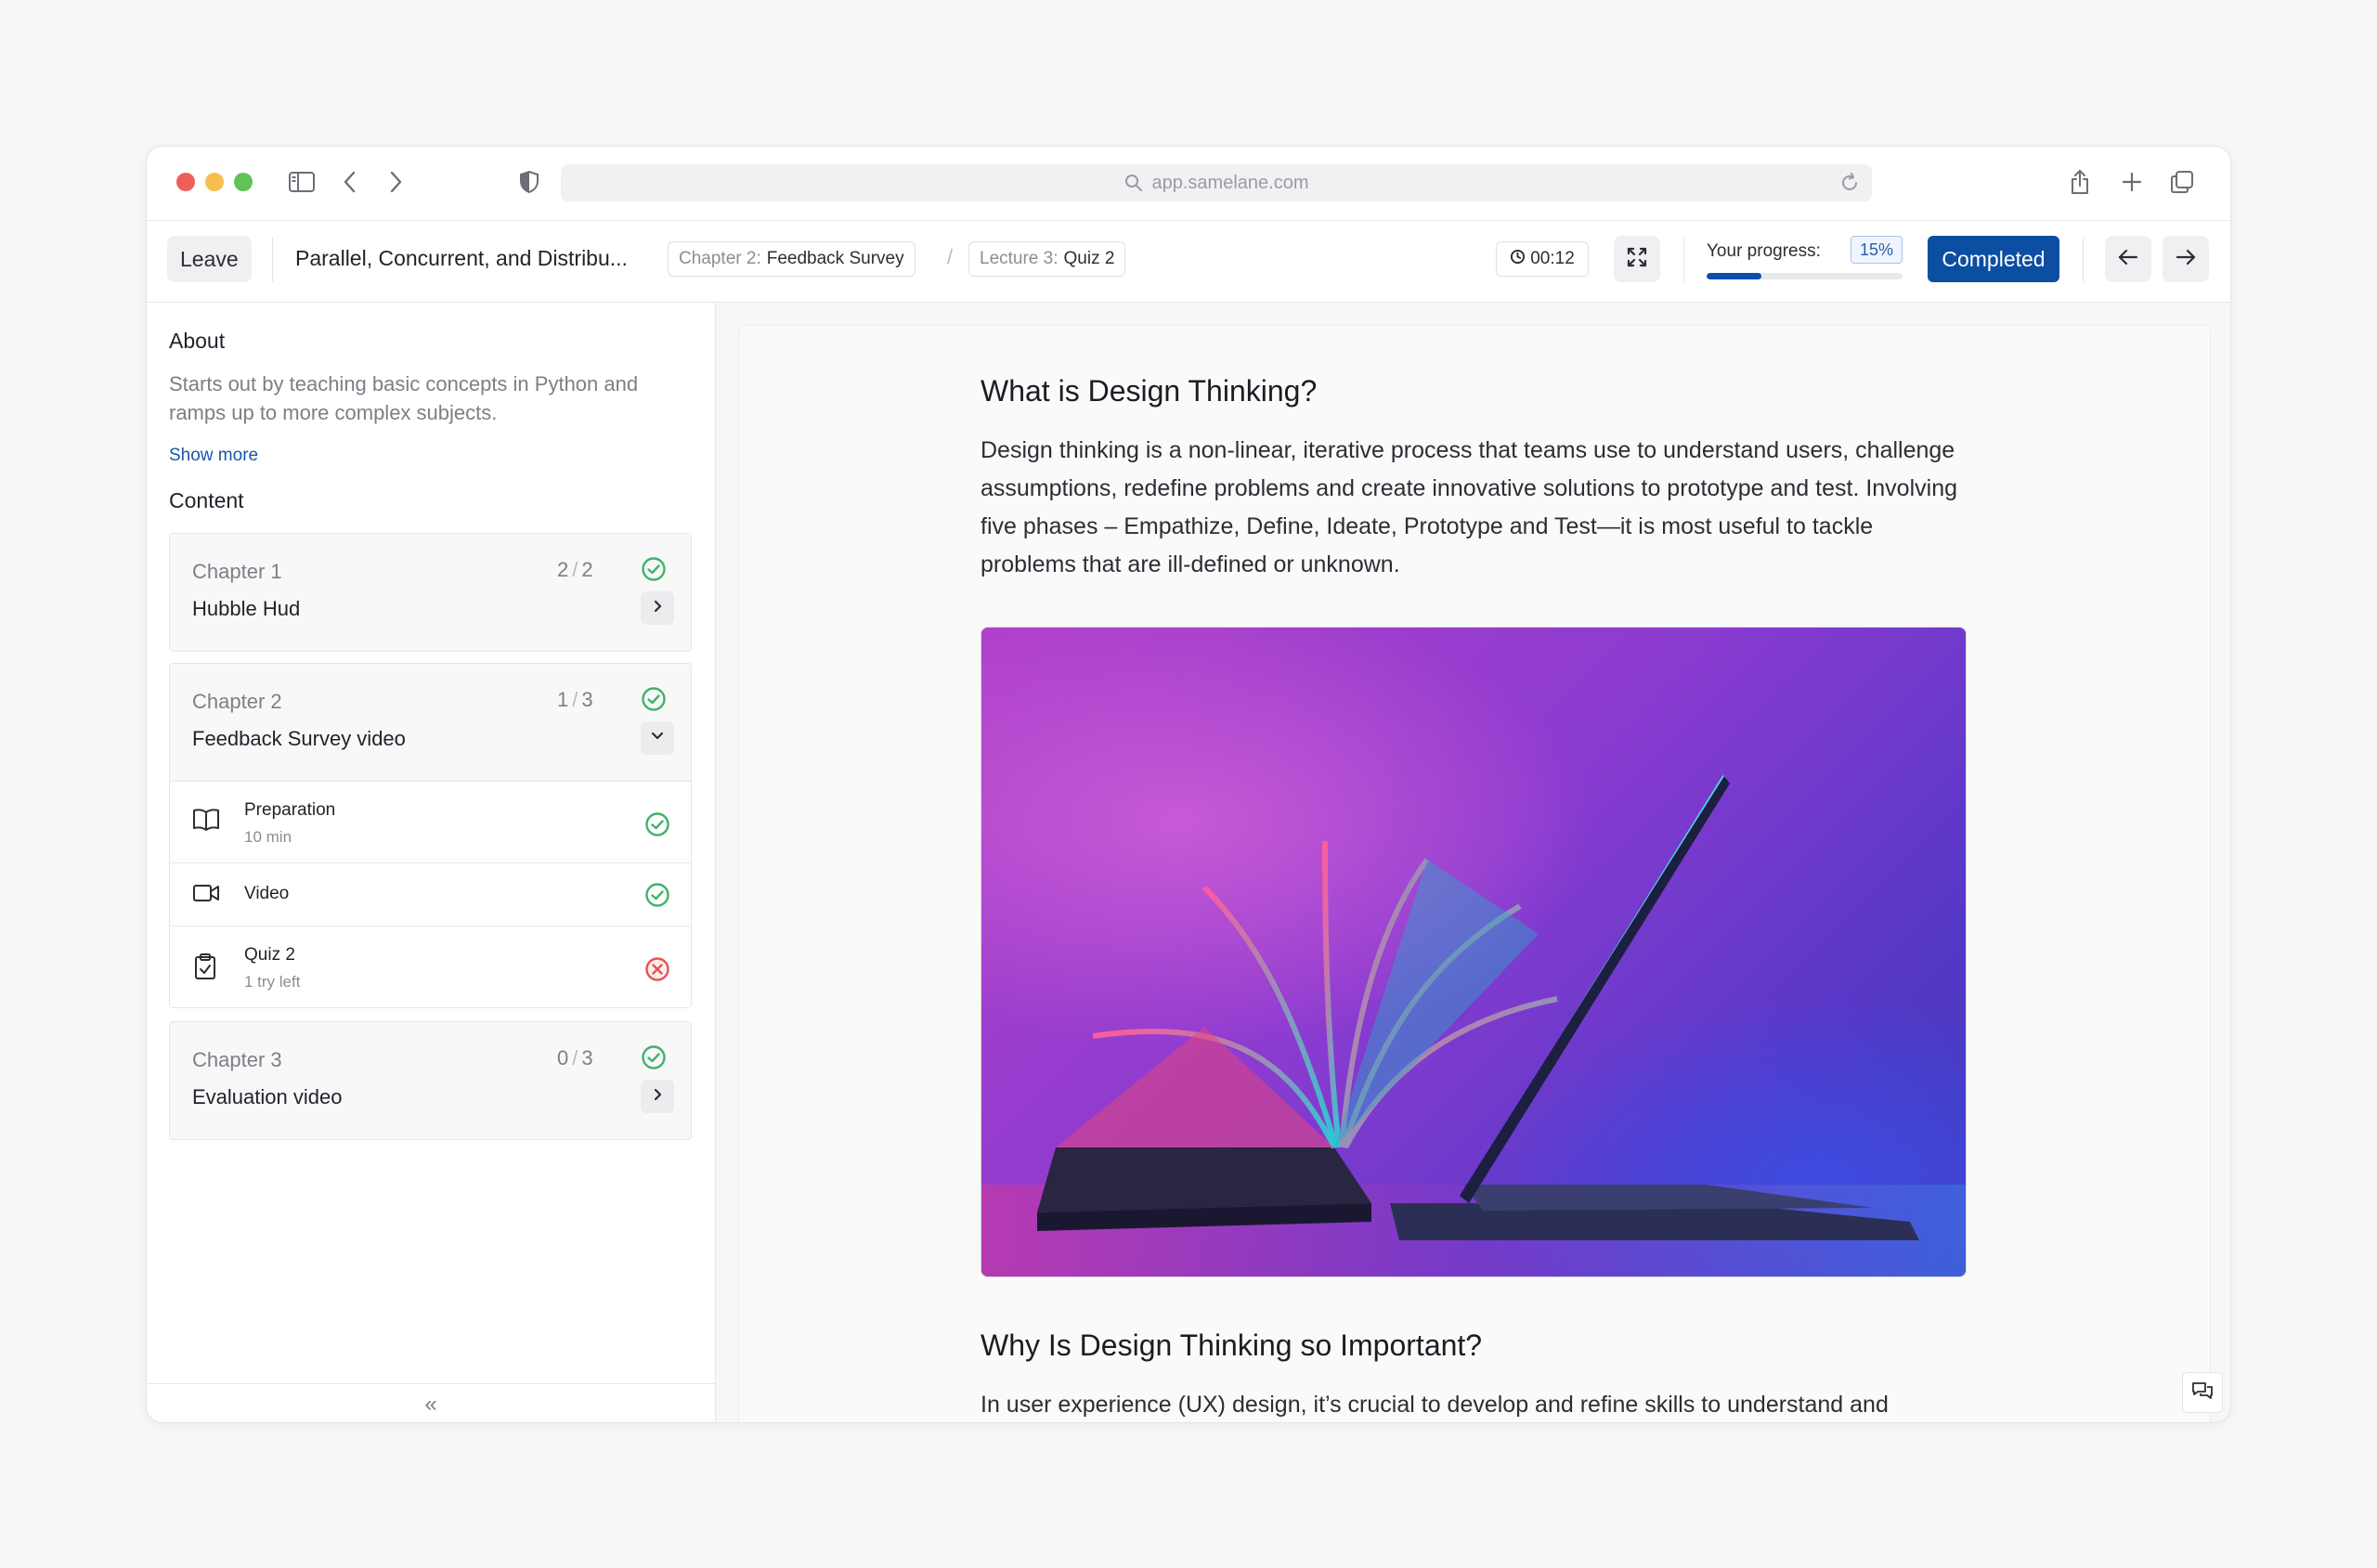 Image resolution: width=2377 pixels, height=1568 pixels. I want to click on close-window-button, so click(185, 182).